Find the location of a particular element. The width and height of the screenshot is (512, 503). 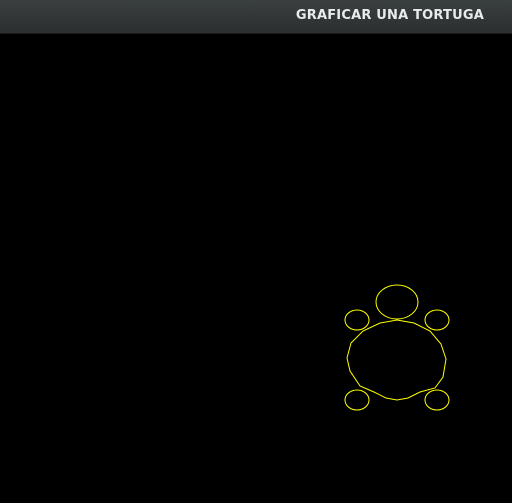

turtle-leg-back-left is located at coordinates (357, 400).